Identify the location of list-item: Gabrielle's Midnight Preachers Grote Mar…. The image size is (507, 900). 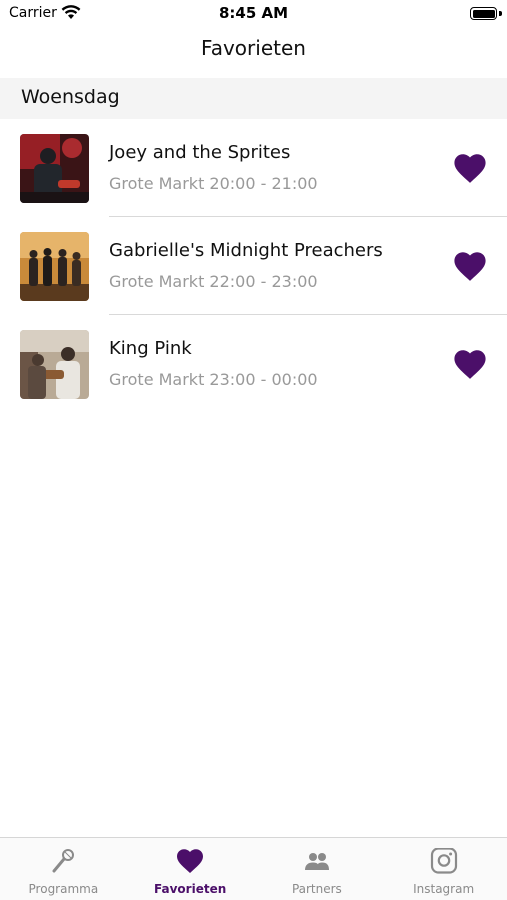
(253, 266).